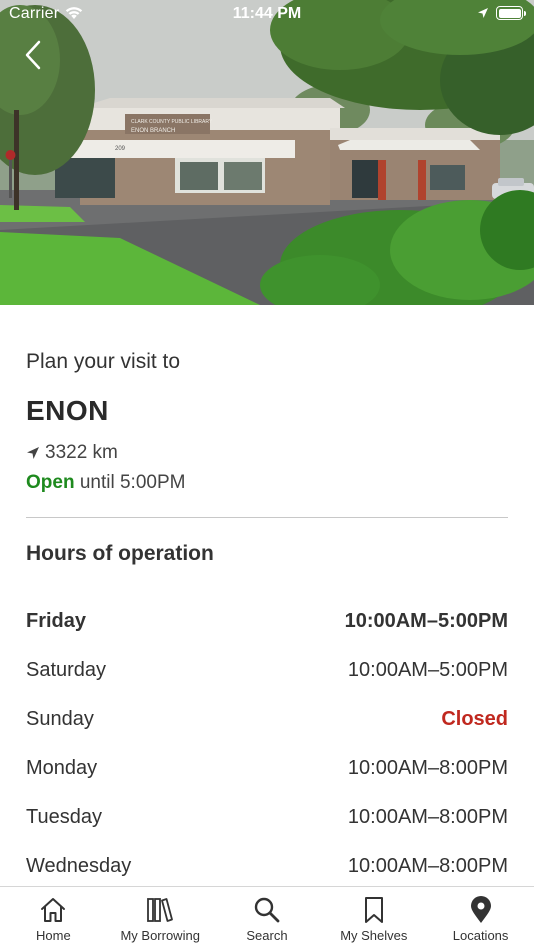 The height and width of the screenshot is (950, 534). Describe the element at coordinates (153, 131) in the screenshot. I see `library-sign-line2: ENON BRANCH` at that location.